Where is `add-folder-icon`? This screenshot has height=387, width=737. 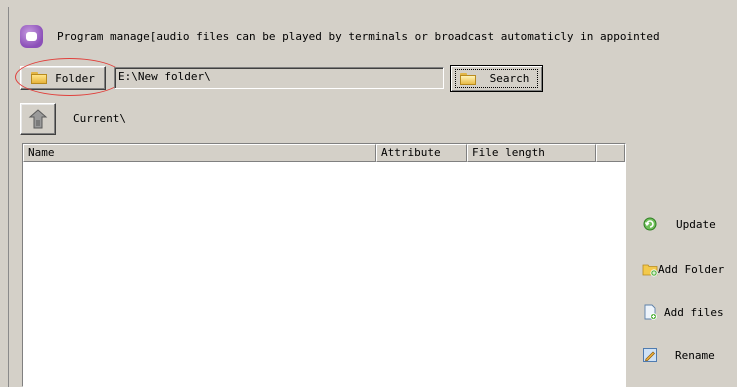
add-folder-icon is located at coordinates (650, 270).